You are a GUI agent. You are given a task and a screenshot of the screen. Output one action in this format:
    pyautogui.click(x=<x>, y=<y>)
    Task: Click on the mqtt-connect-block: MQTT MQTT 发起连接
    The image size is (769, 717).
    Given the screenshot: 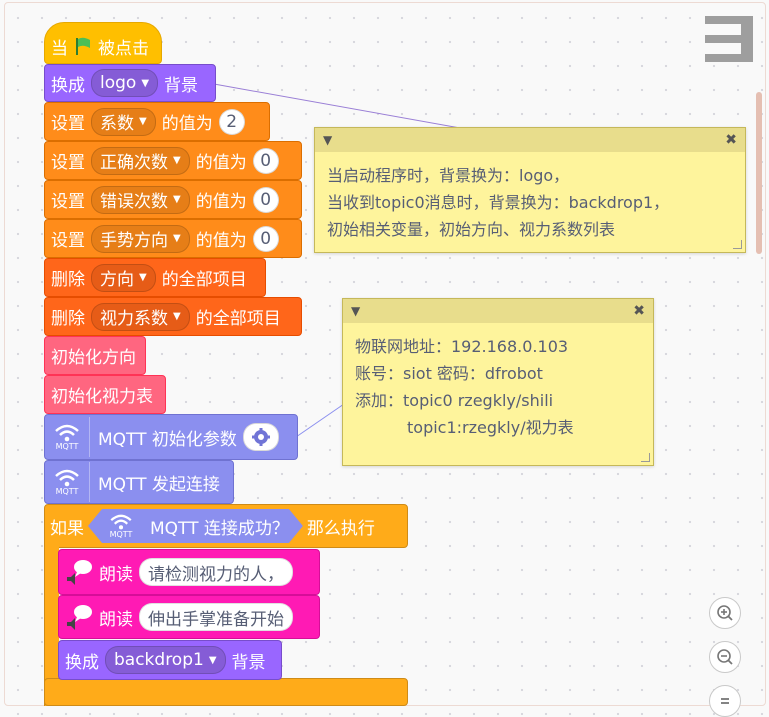 What is the action you would take?
    pyautogui.click(x=139, y=482)
    